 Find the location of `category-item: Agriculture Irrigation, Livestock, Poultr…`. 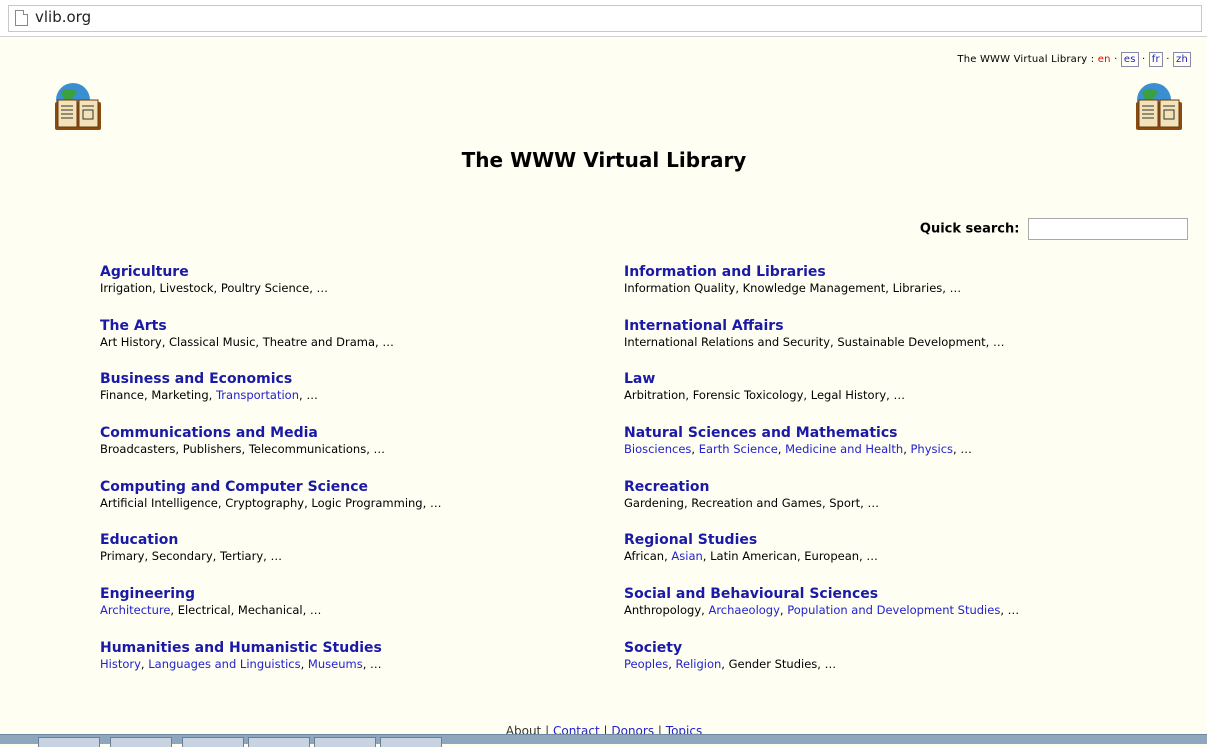

category-item: Agriculture Irrigation, Livestock, Poultr… is located at coordinates (270, 291).